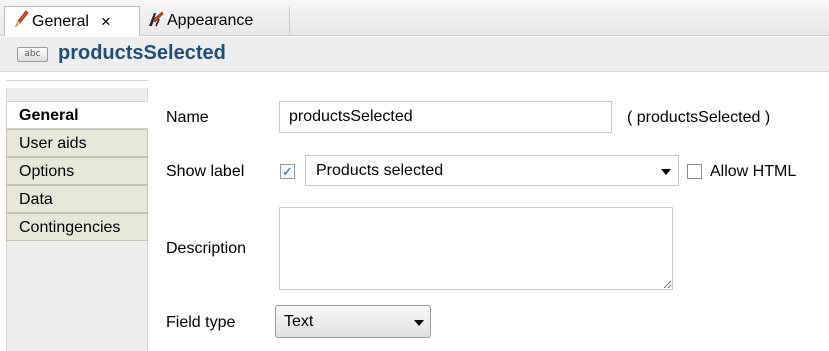 The height and width of the screenshot is (351, 829). I want to click on allow-html-label: Allow HTML, so click(753, 171).